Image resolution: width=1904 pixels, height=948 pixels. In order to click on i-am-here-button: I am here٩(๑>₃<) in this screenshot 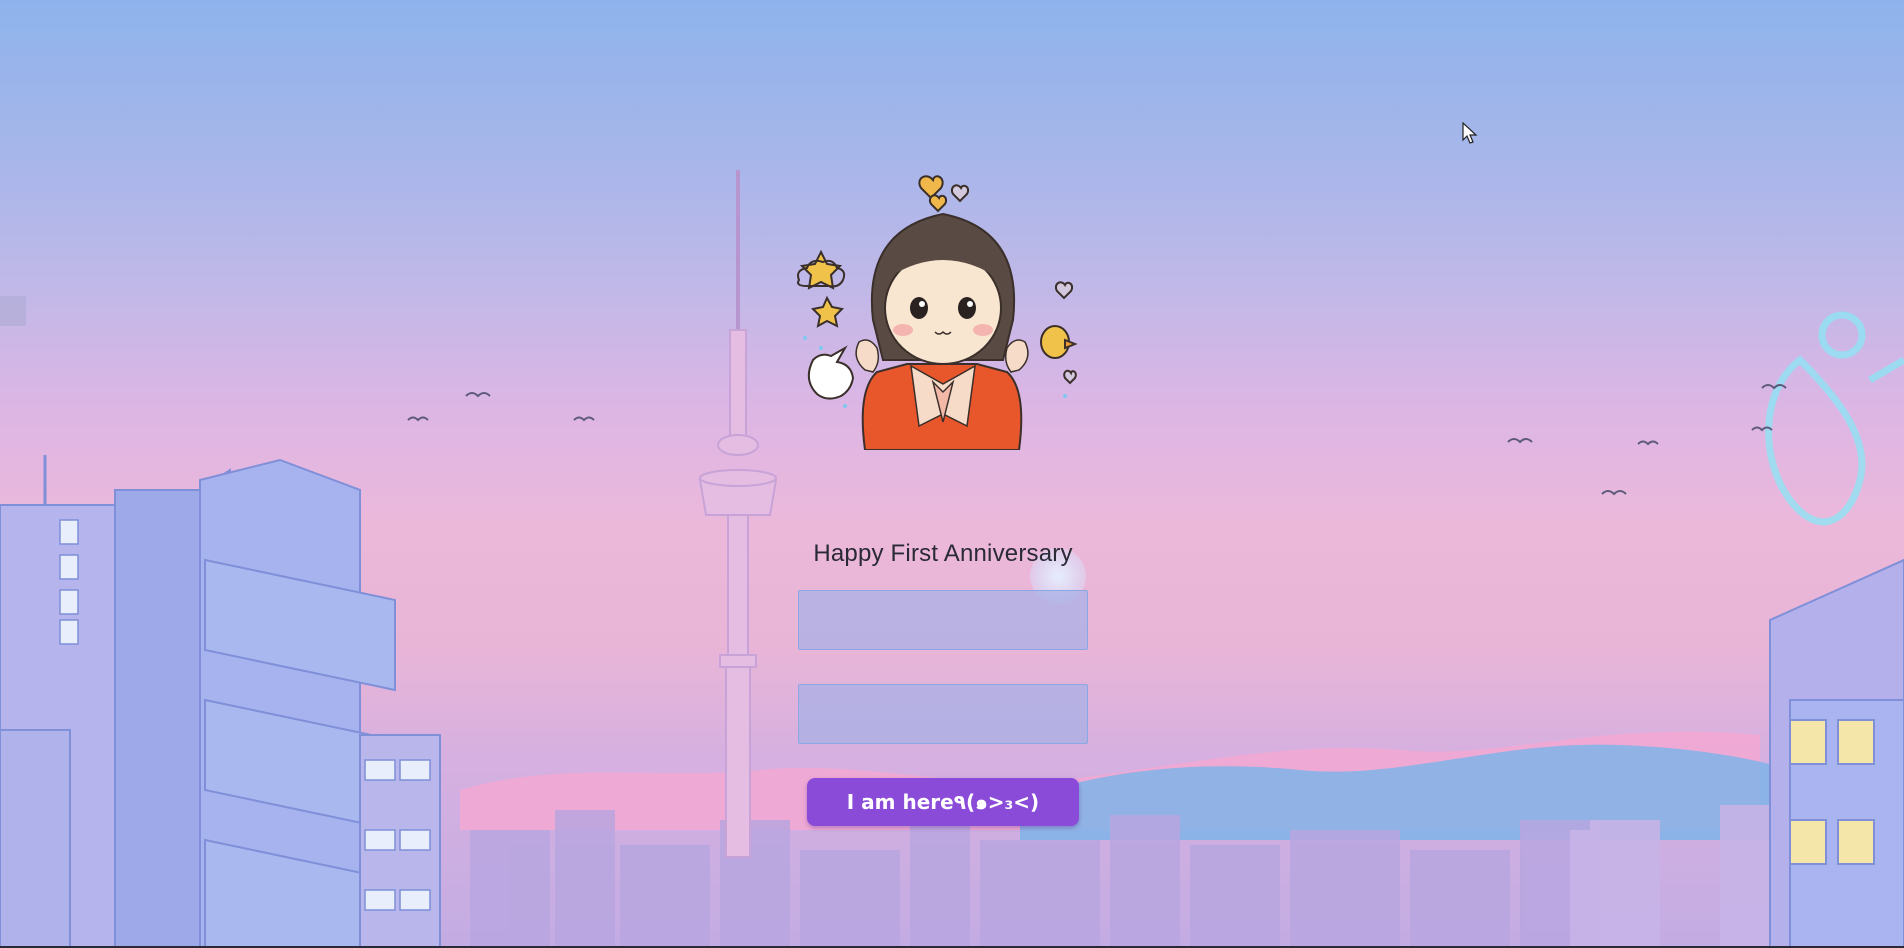, I will do `click(943, 802)`.